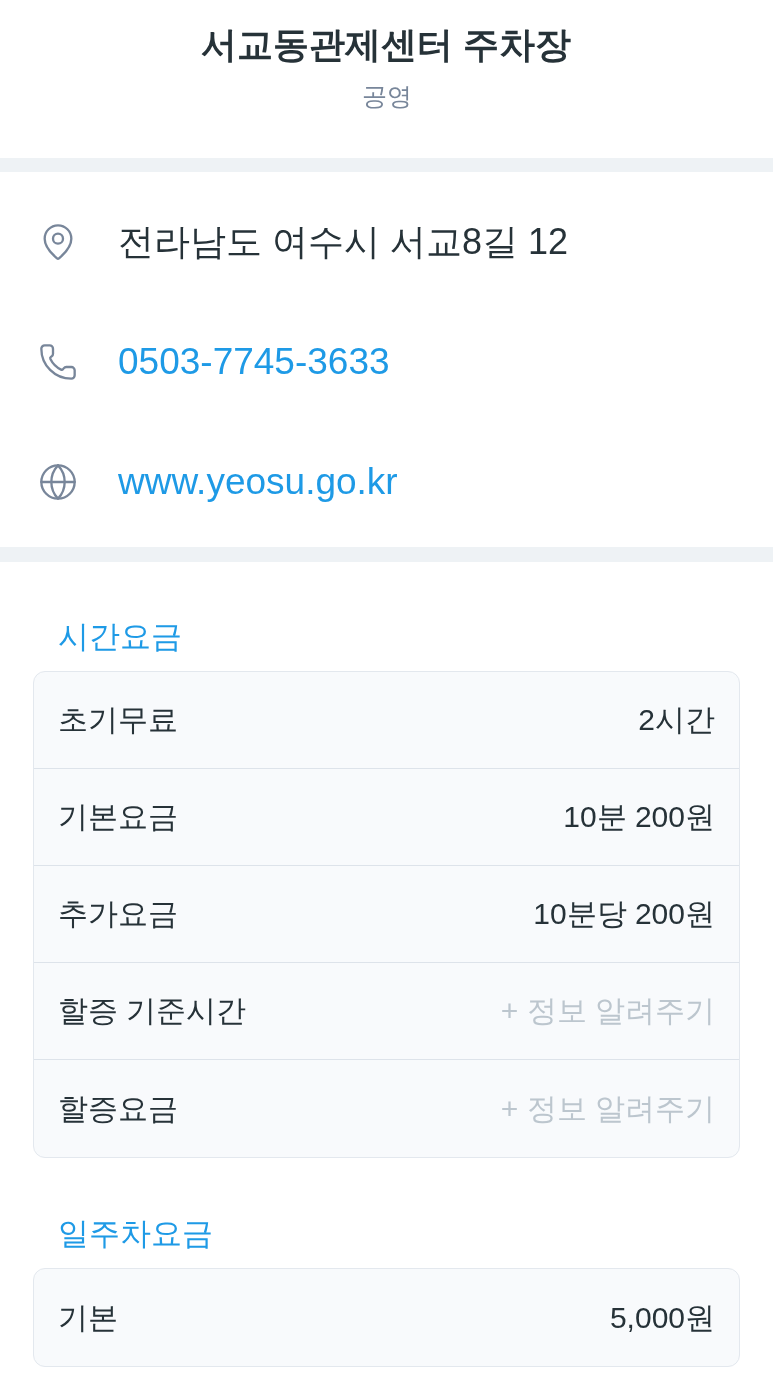 This screenshot has height=1387, width=773. Describe the element at coordinates (120, 637) in the screenshot. I see `fee-section-title: 시간요금` at that location.